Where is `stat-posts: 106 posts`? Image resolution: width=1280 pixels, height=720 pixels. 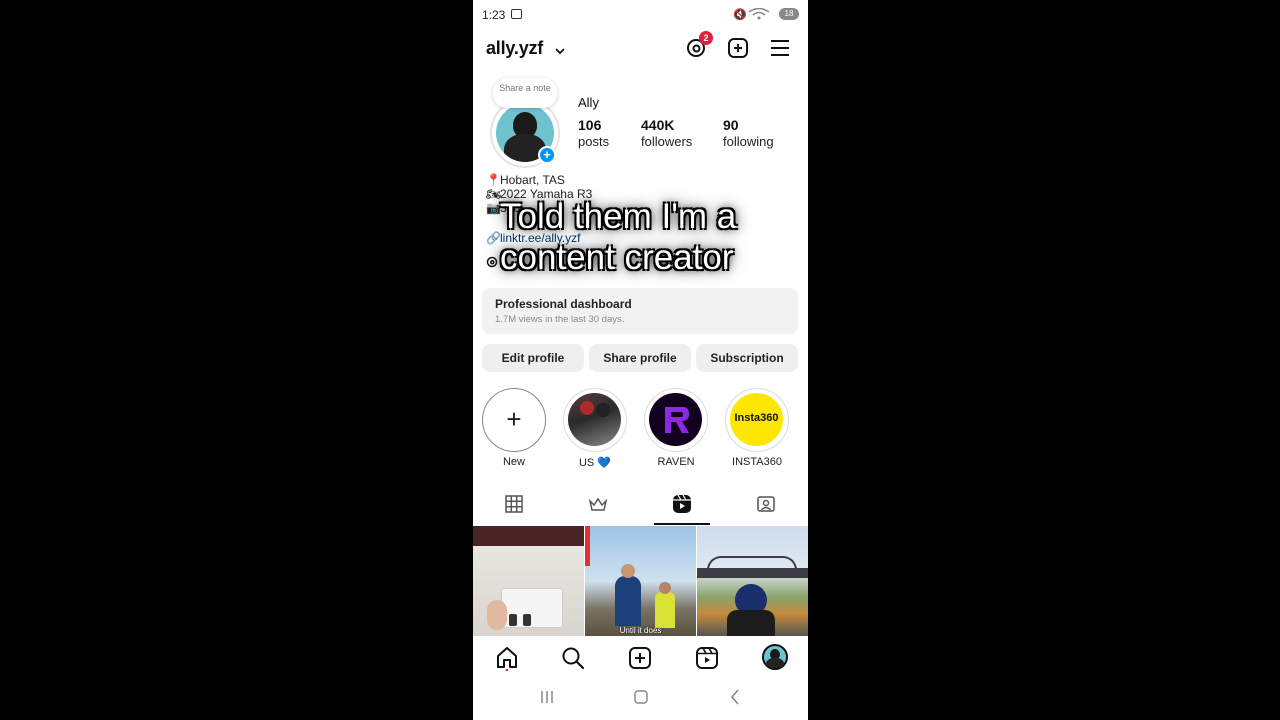 stat-posts: 106 posts is located at coordinates (593, 133).